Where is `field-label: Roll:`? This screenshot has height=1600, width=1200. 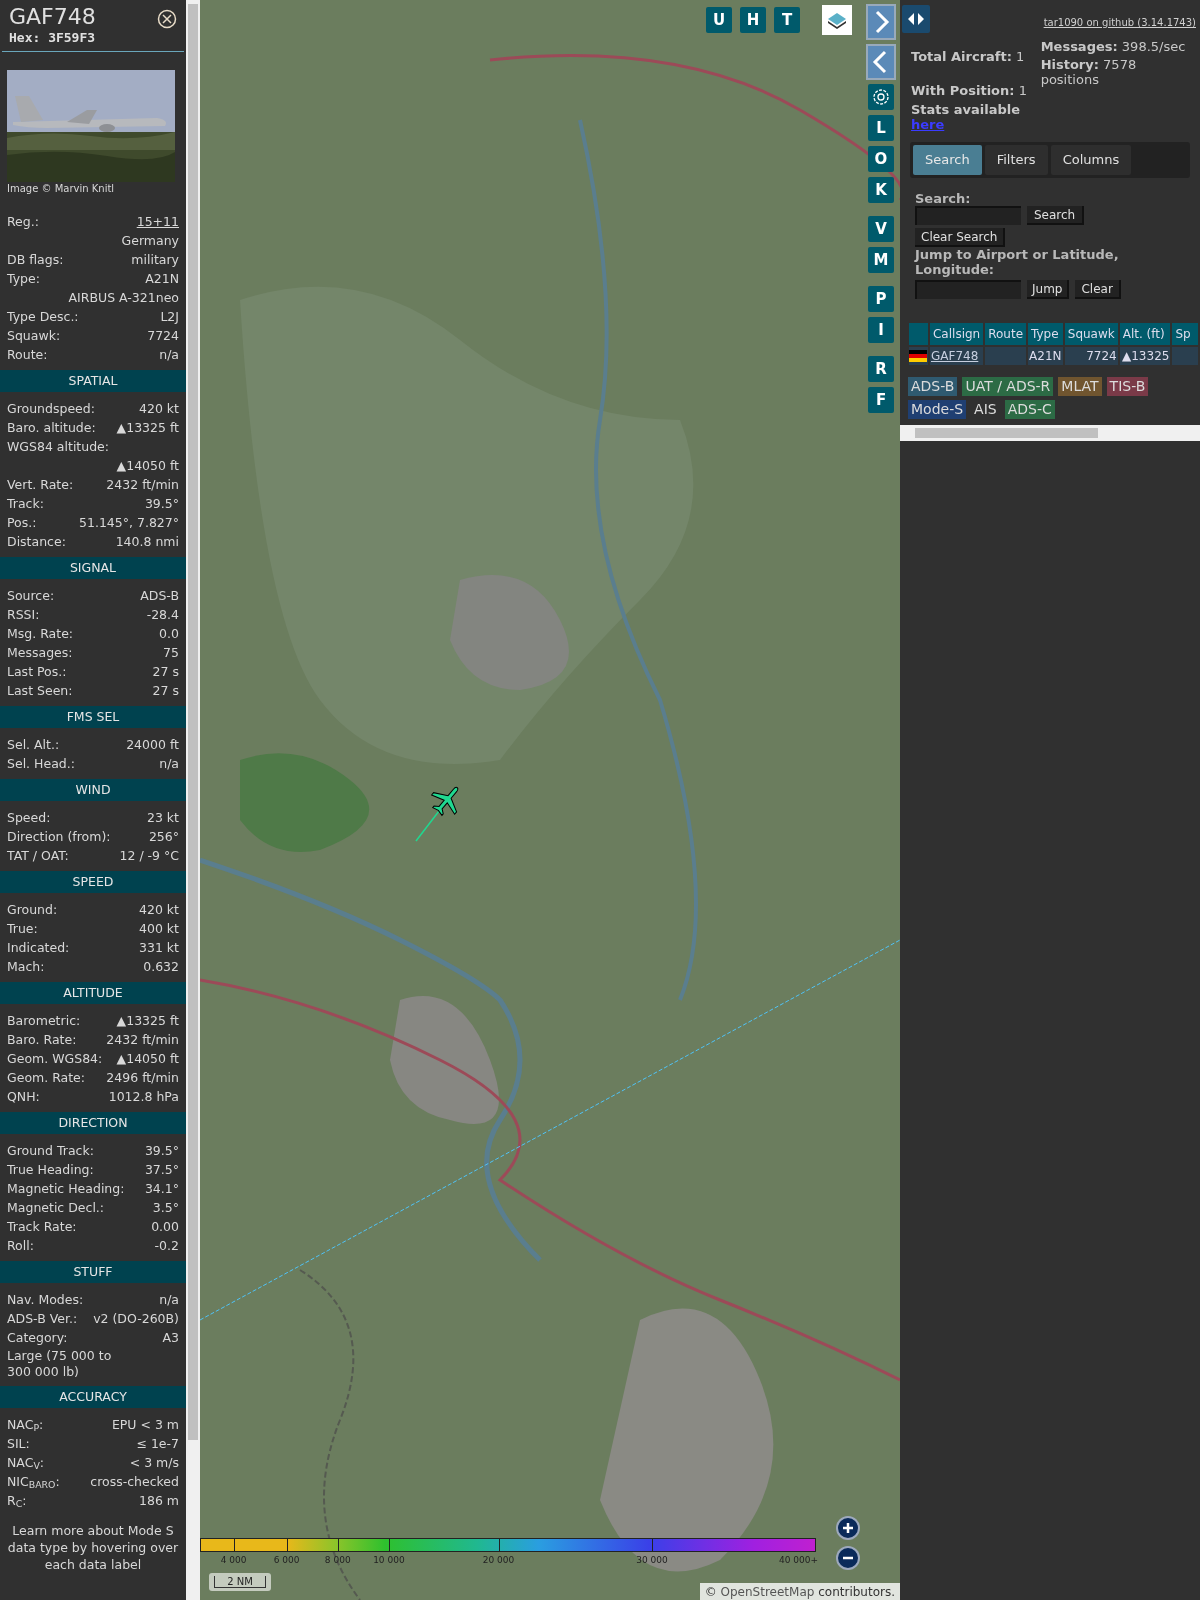 field-label: Roll: is located at coordinates (20, 1246).